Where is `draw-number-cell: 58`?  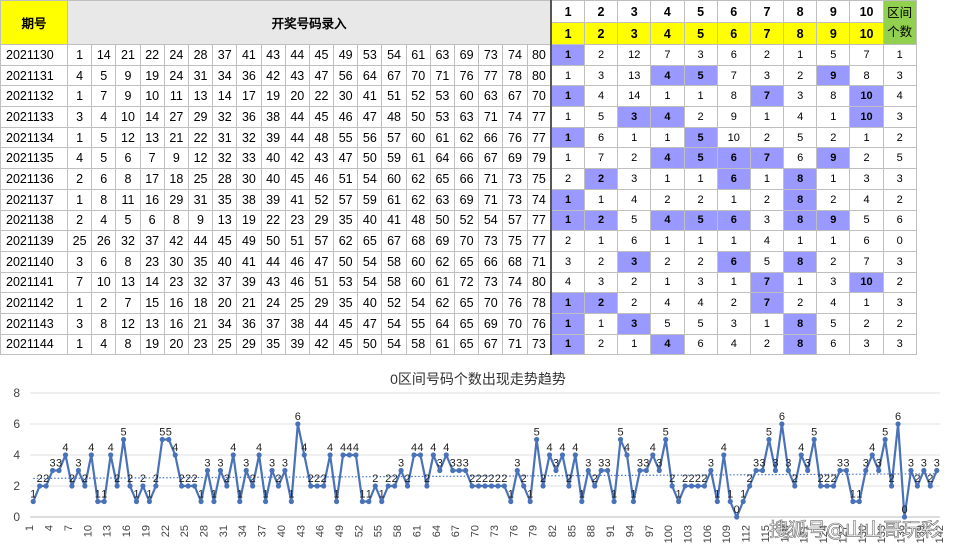 draw-number-cell: 58 is located at coordinates (418, 344).